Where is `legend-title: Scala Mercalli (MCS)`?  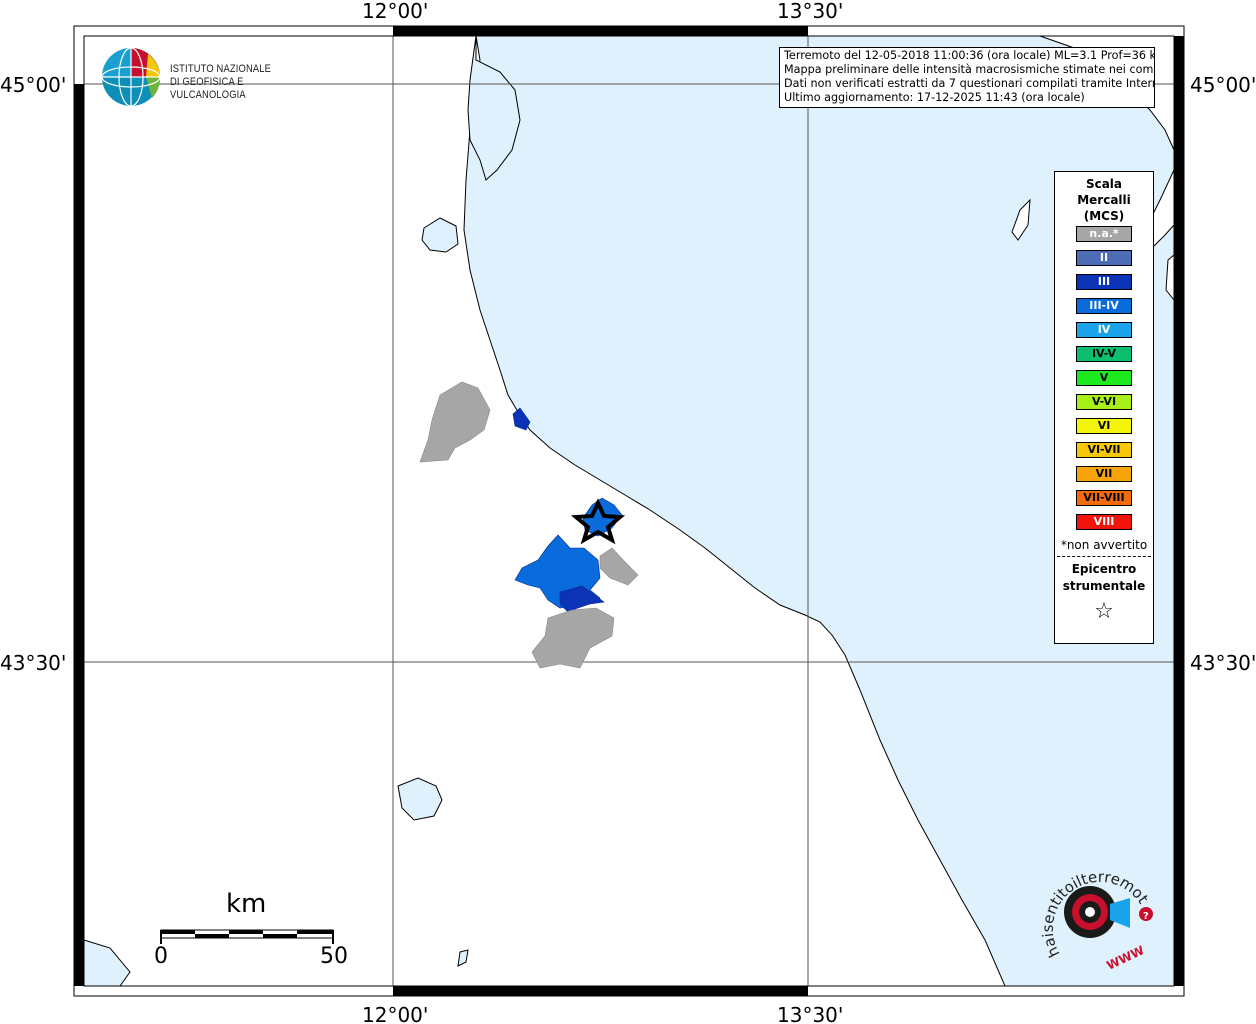
legend-title: Scala Mercalli (MCS) is located at coordinates (1104, 200).